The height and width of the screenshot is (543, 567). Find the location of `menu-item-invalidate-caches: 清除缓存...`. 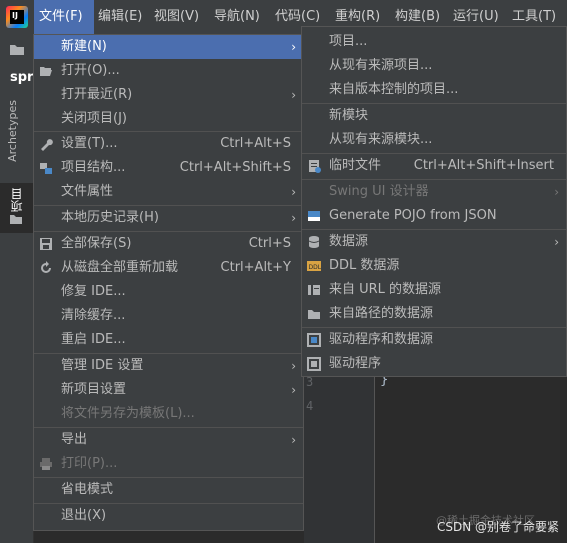

menu-item-invalidate-caches: 清除缓存... is located at coordinates (168, 316).